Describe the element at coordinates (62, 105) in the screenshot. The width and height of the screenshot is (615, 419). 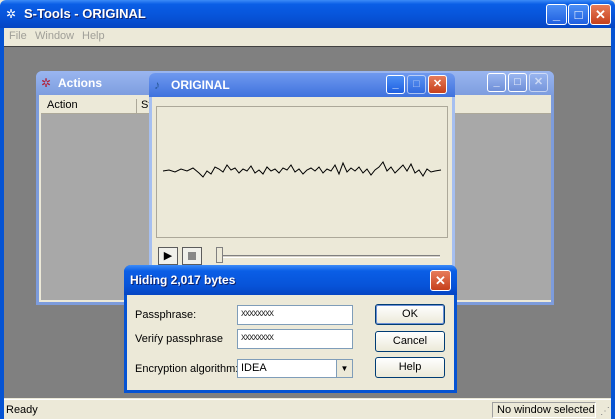
I see `column-header-action: Action` at that location.